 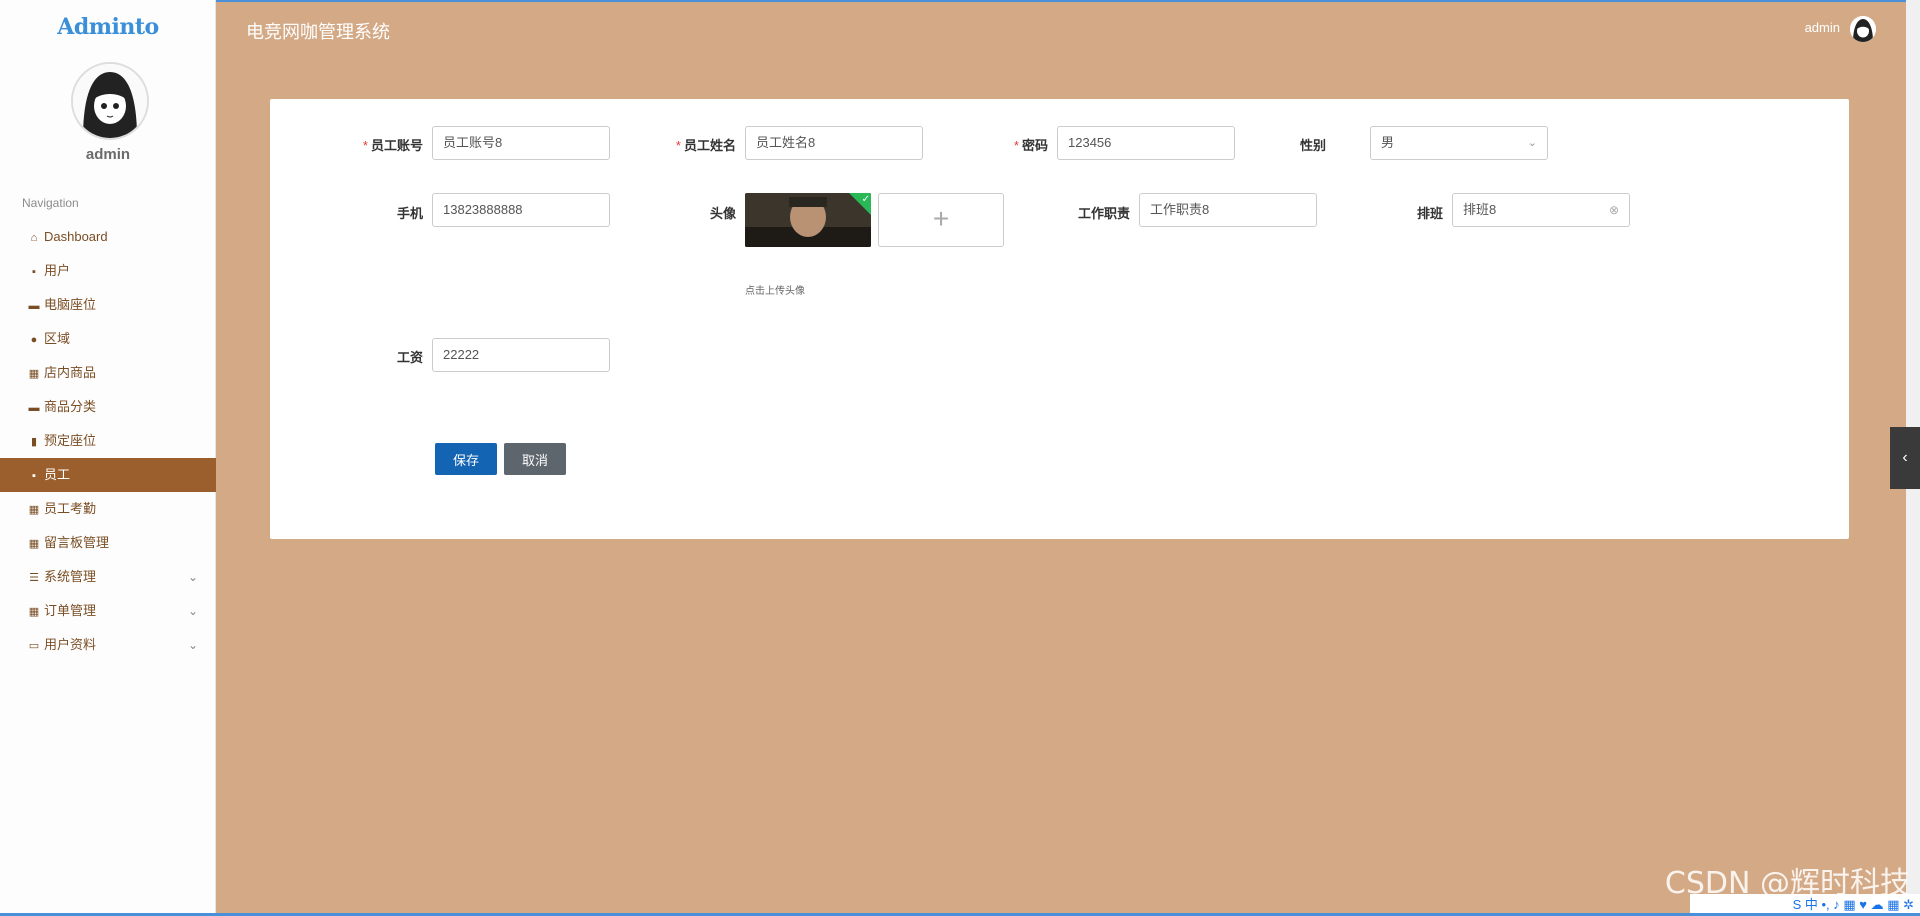 I want to click on home-icon: ⌂, so click(x=34, y=238).